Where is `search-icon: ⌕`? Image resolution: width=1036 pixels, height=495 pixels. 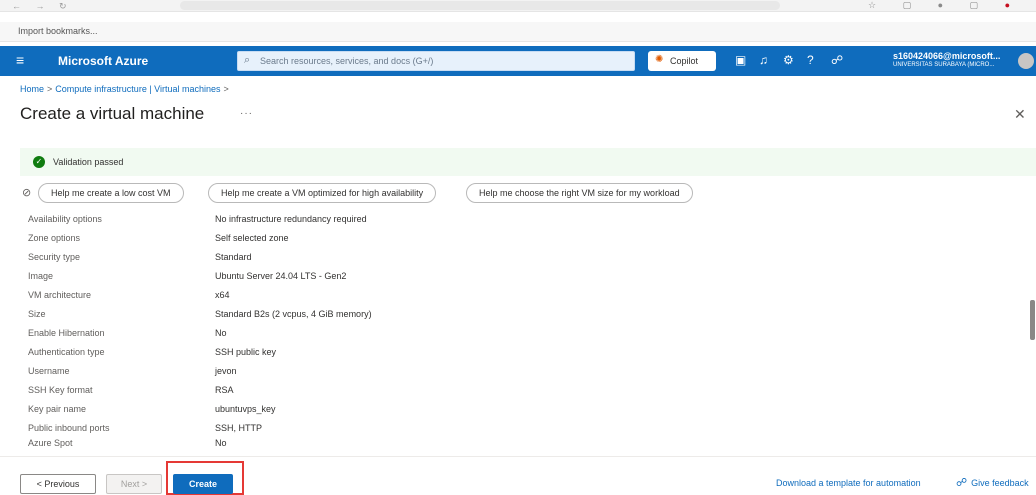
search-icon: ⌕ is located at coordinates (247, 60).